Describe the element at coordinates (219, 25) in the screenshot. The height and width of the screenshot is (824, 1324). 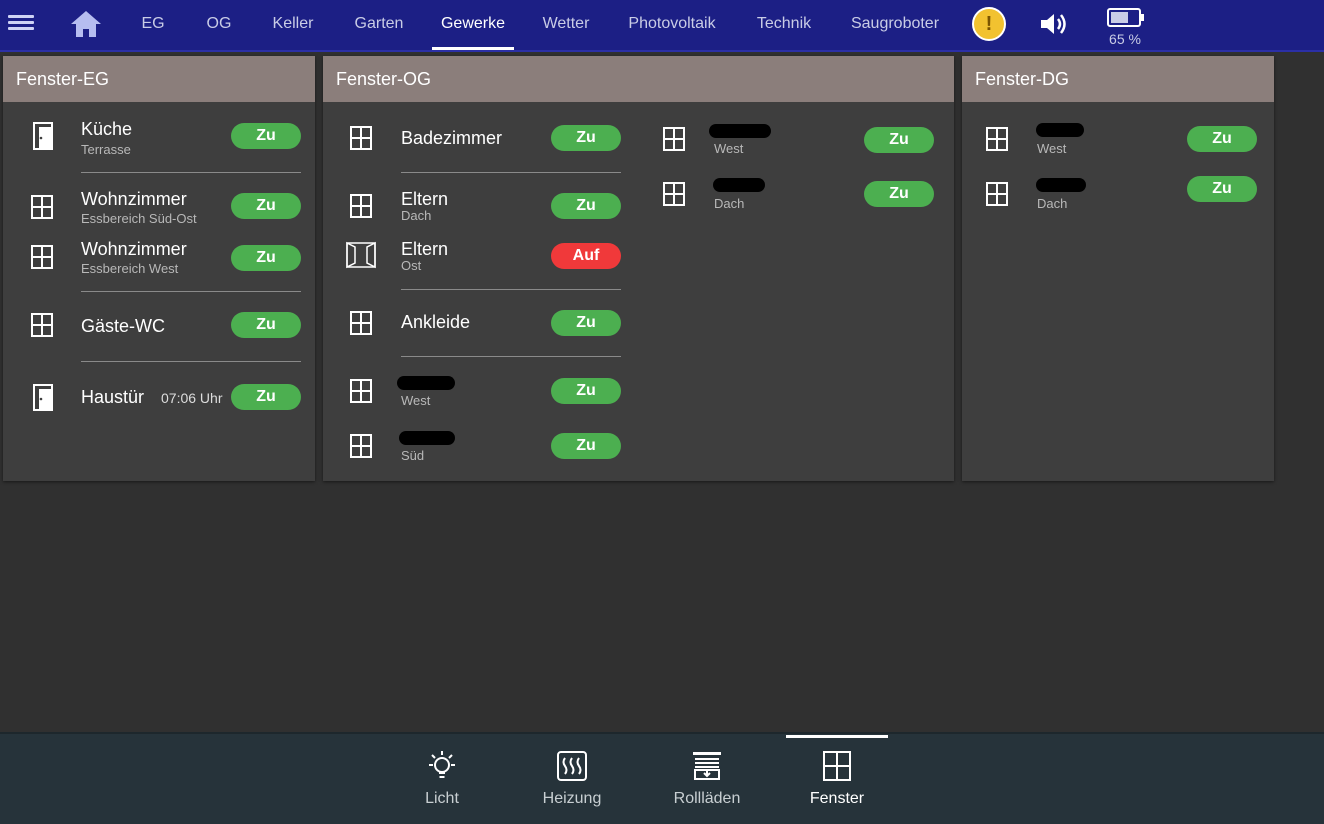
I see `nav-tab-og: OG` at that location.